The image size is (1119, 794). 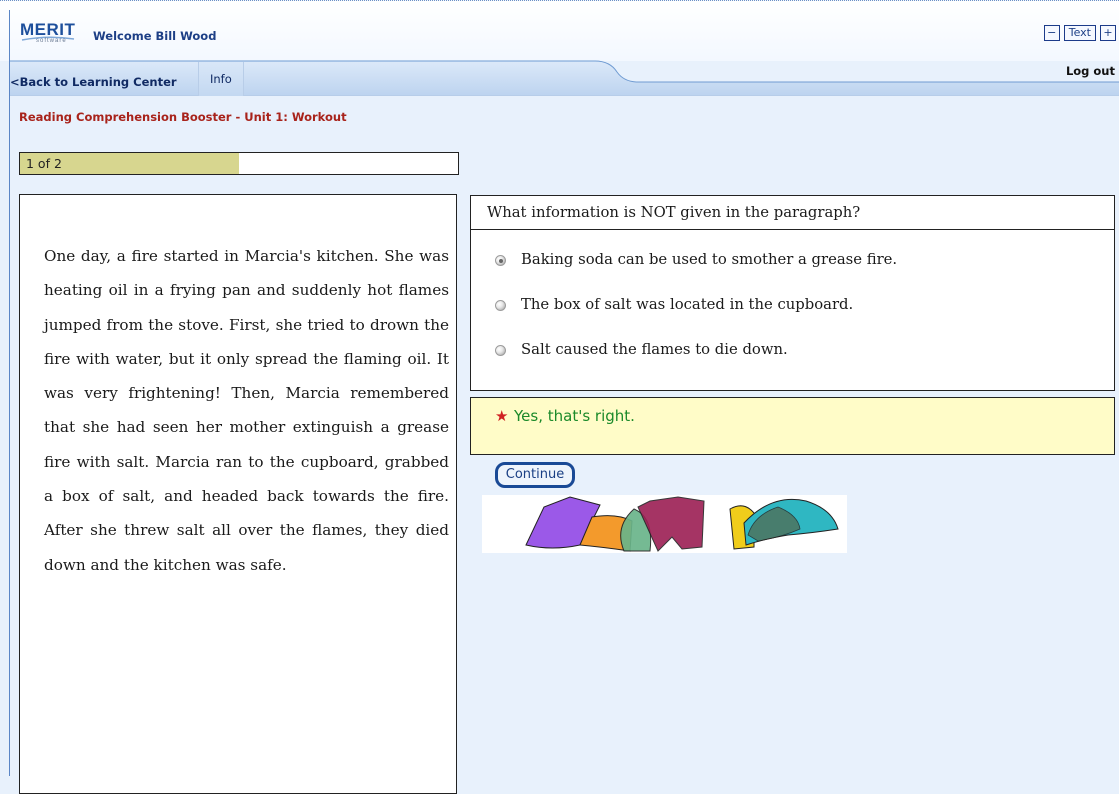 I want to click on merit-logo: MERIT software, so click(x=50, y=36).